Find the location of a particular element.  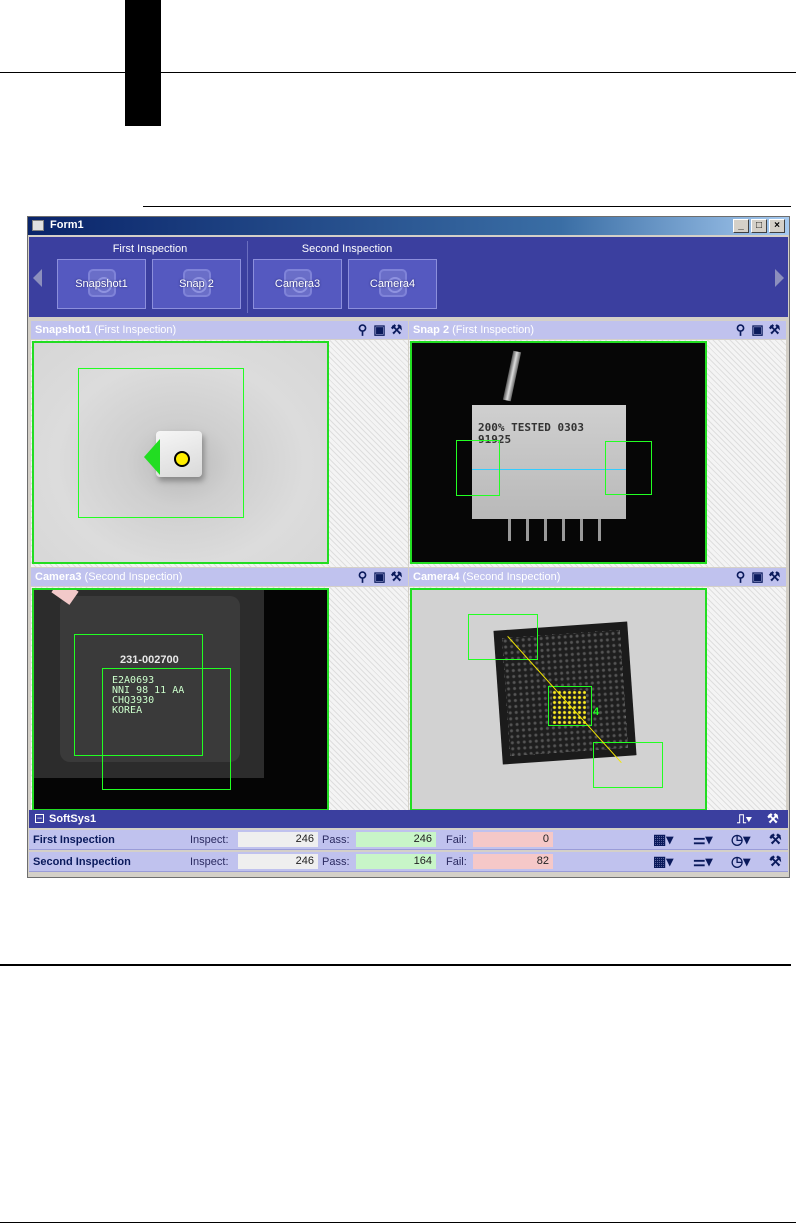

page-rule-top is located at coordinates (398, 72).